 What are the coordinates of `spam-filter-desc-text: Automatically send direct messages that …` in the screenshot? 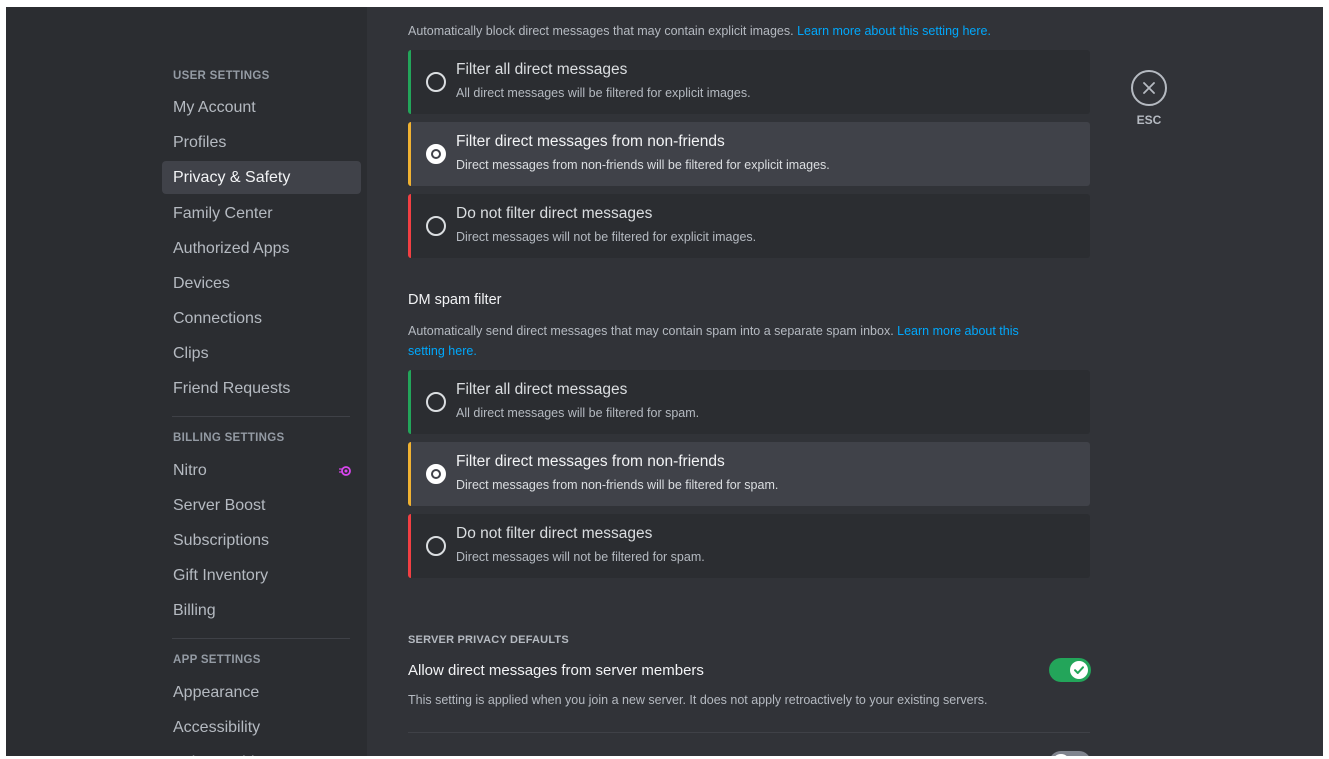 It's located at (651, 331).